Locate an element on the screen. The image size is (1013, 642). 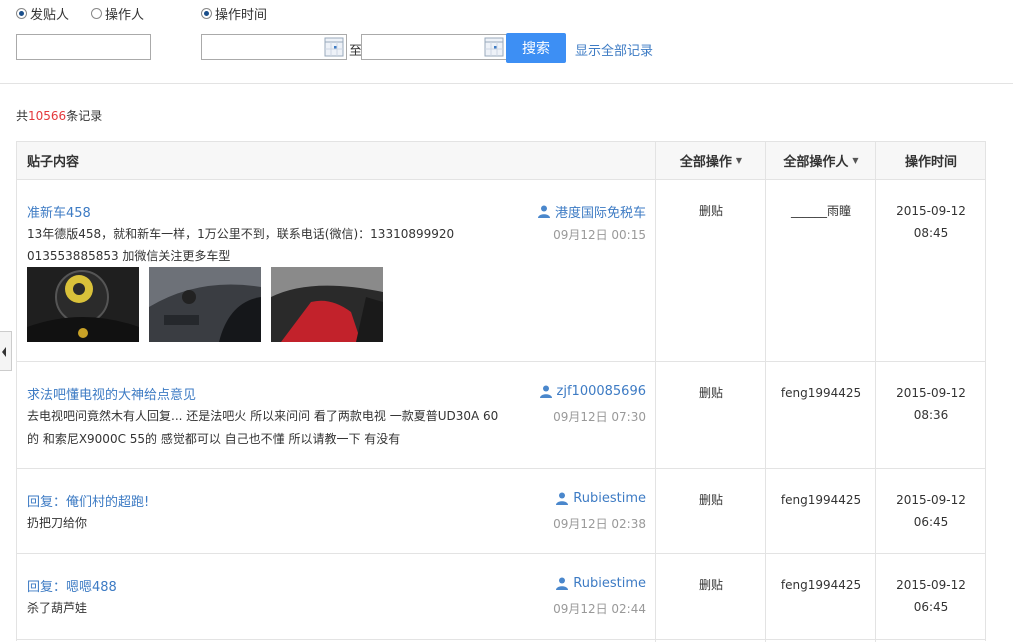
time-clock: 08:45 is located at coordinates (931, 233).